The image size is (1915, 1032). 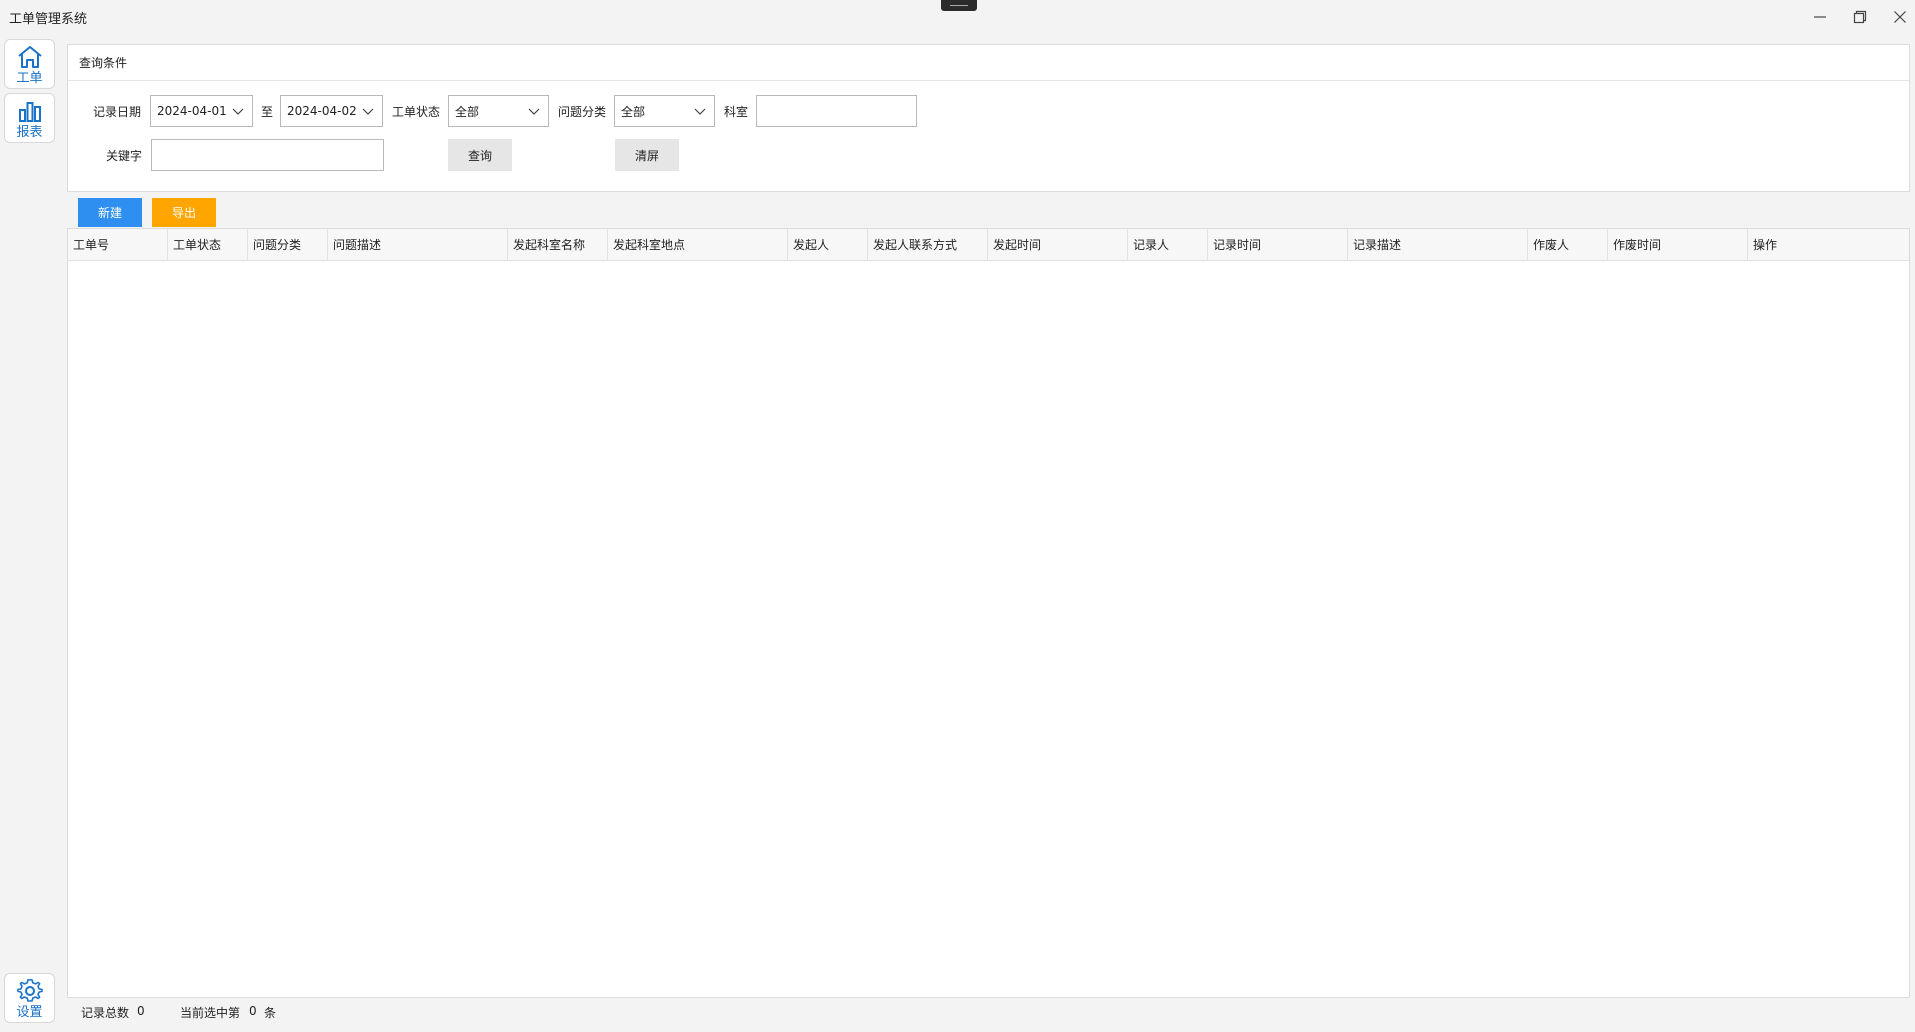 What do you see at coordinates (959, 5) in the screenshot?
I see `drag-handle` at bounding box center [959, 5].